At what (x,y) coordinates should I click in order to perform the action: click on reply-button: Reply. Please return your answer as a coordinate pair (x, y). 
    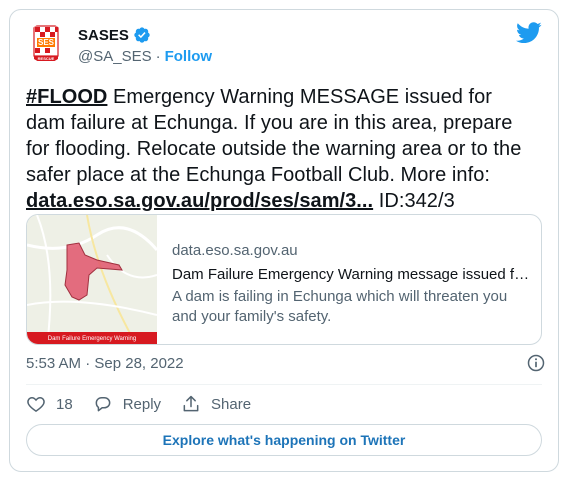
    Looking at the image, I should click on (127, 404).